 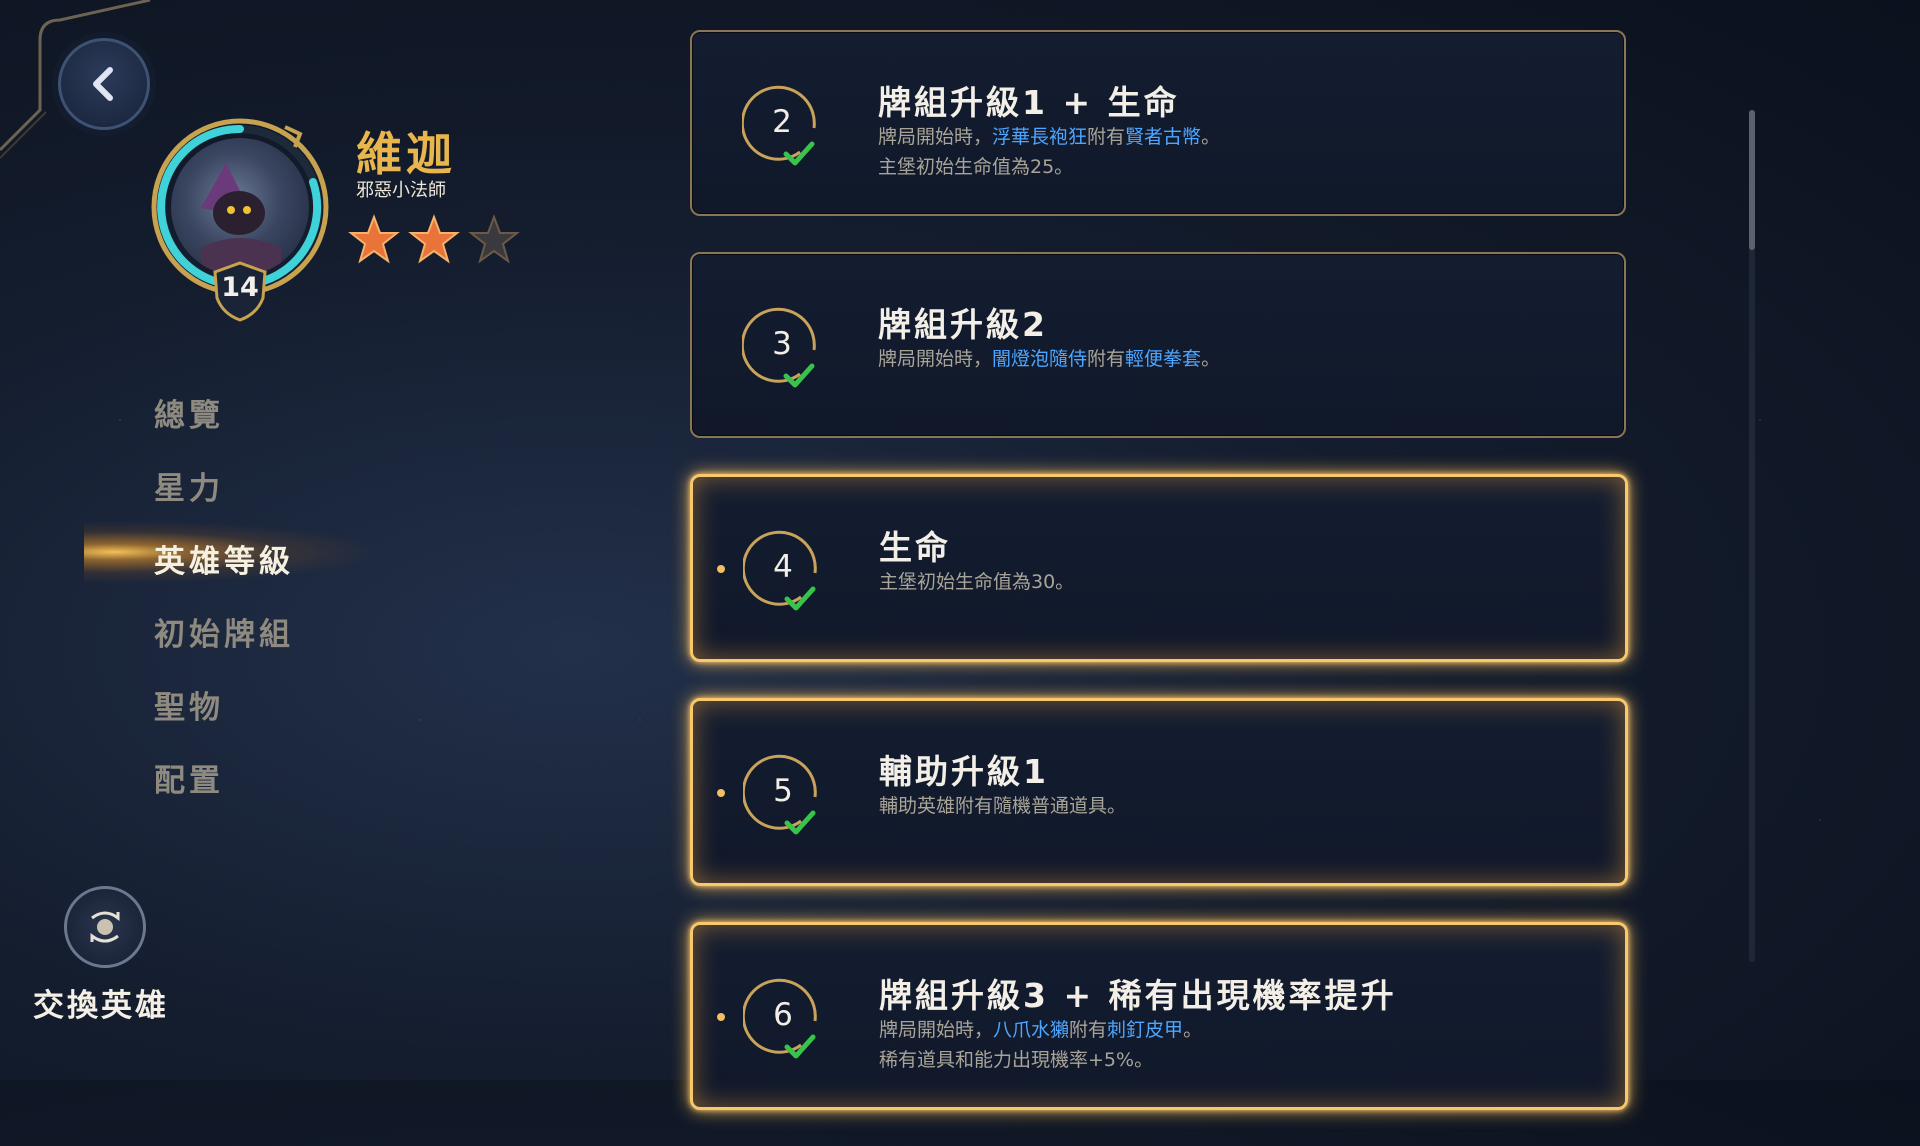 I want to click on reward-description-line: 牌局開始時，浮華長袍狂附有賢者古幣。, so click(x=1049, y=135).